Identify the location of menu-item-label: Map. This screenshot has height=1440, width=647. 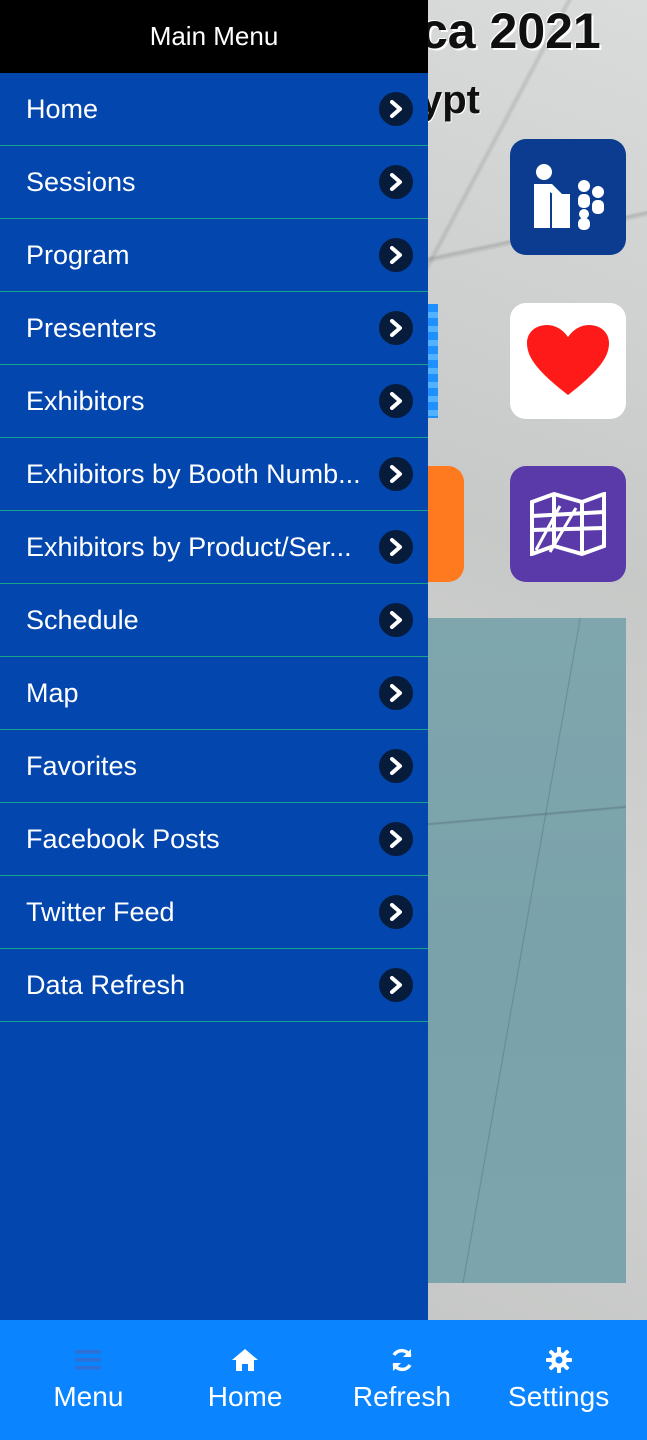
(52, 692).